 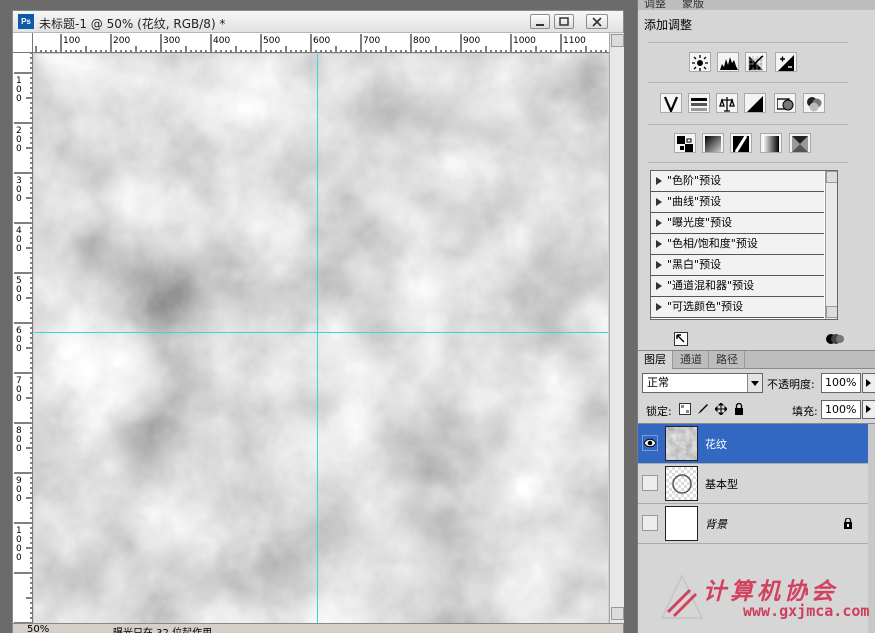 I want to click on invert-icon, so click(x=685, y=144).